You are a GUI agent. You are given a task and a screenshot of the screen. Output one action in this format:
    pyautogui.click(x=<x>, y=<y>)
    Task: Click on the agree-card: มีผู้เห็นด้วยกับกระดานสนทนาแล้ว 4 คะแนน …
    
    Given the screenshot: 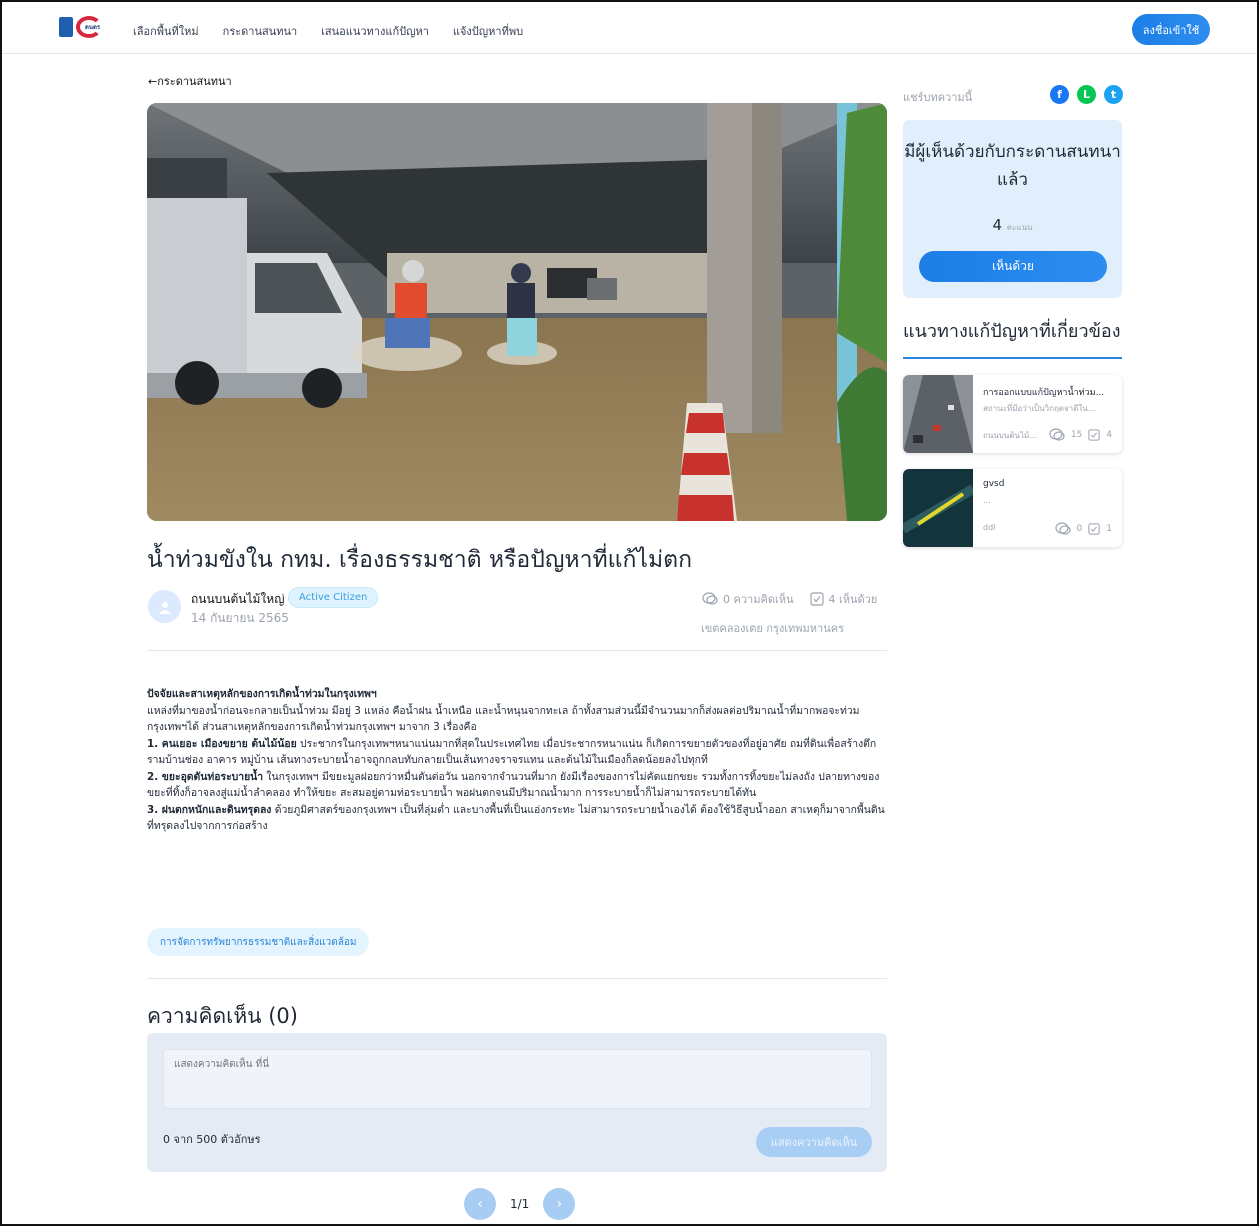 What is the action you would take?
    pyautogui.click(x=1012, y=209)
    